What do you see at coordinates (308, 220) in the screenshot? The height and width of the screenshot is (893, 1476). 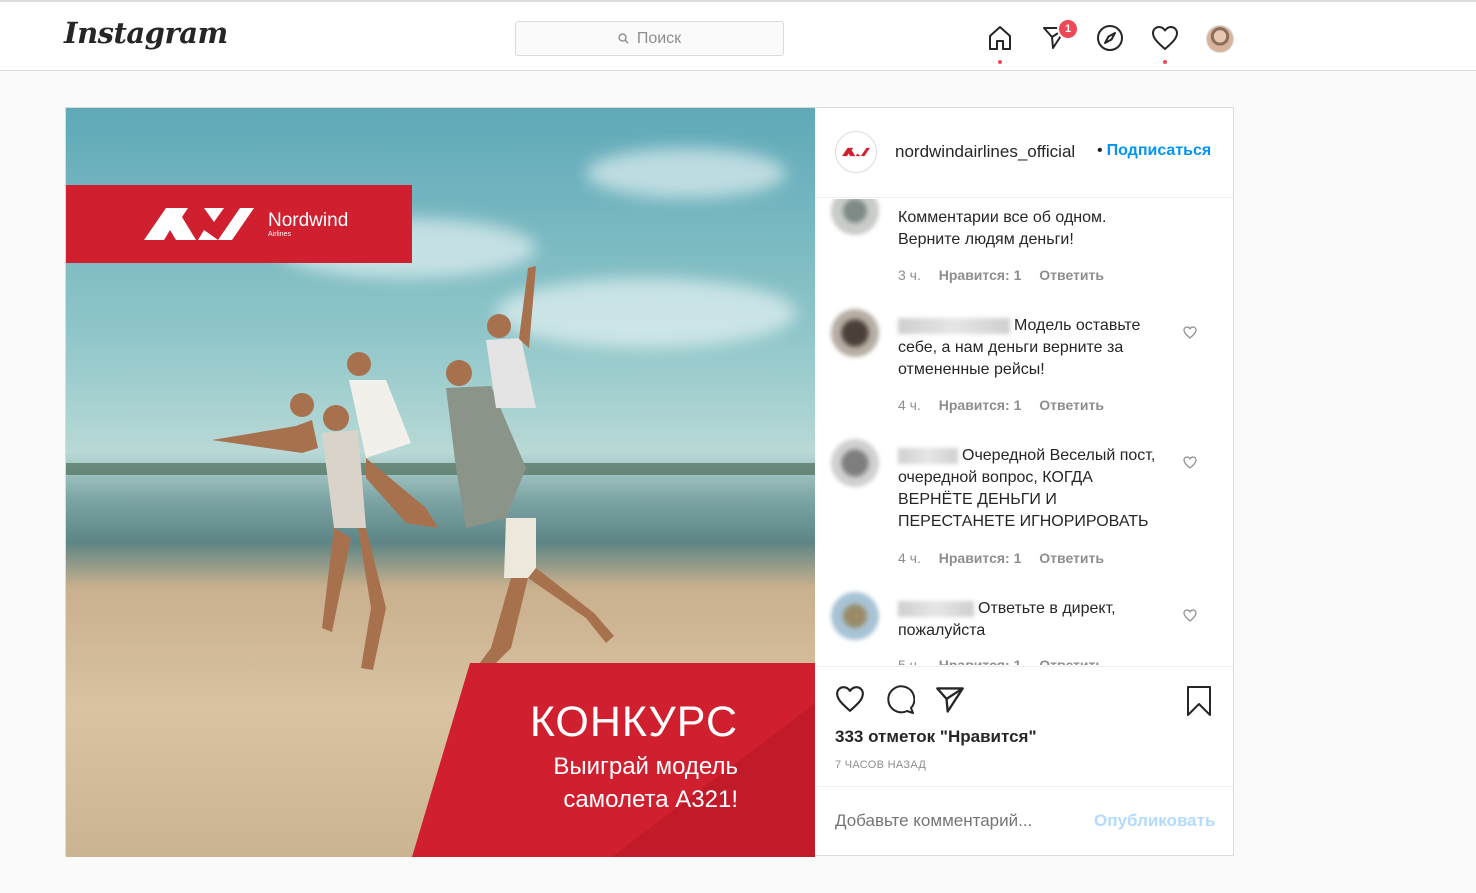 I see `brand-name: Nordwind` at bounding box center [308, 220].